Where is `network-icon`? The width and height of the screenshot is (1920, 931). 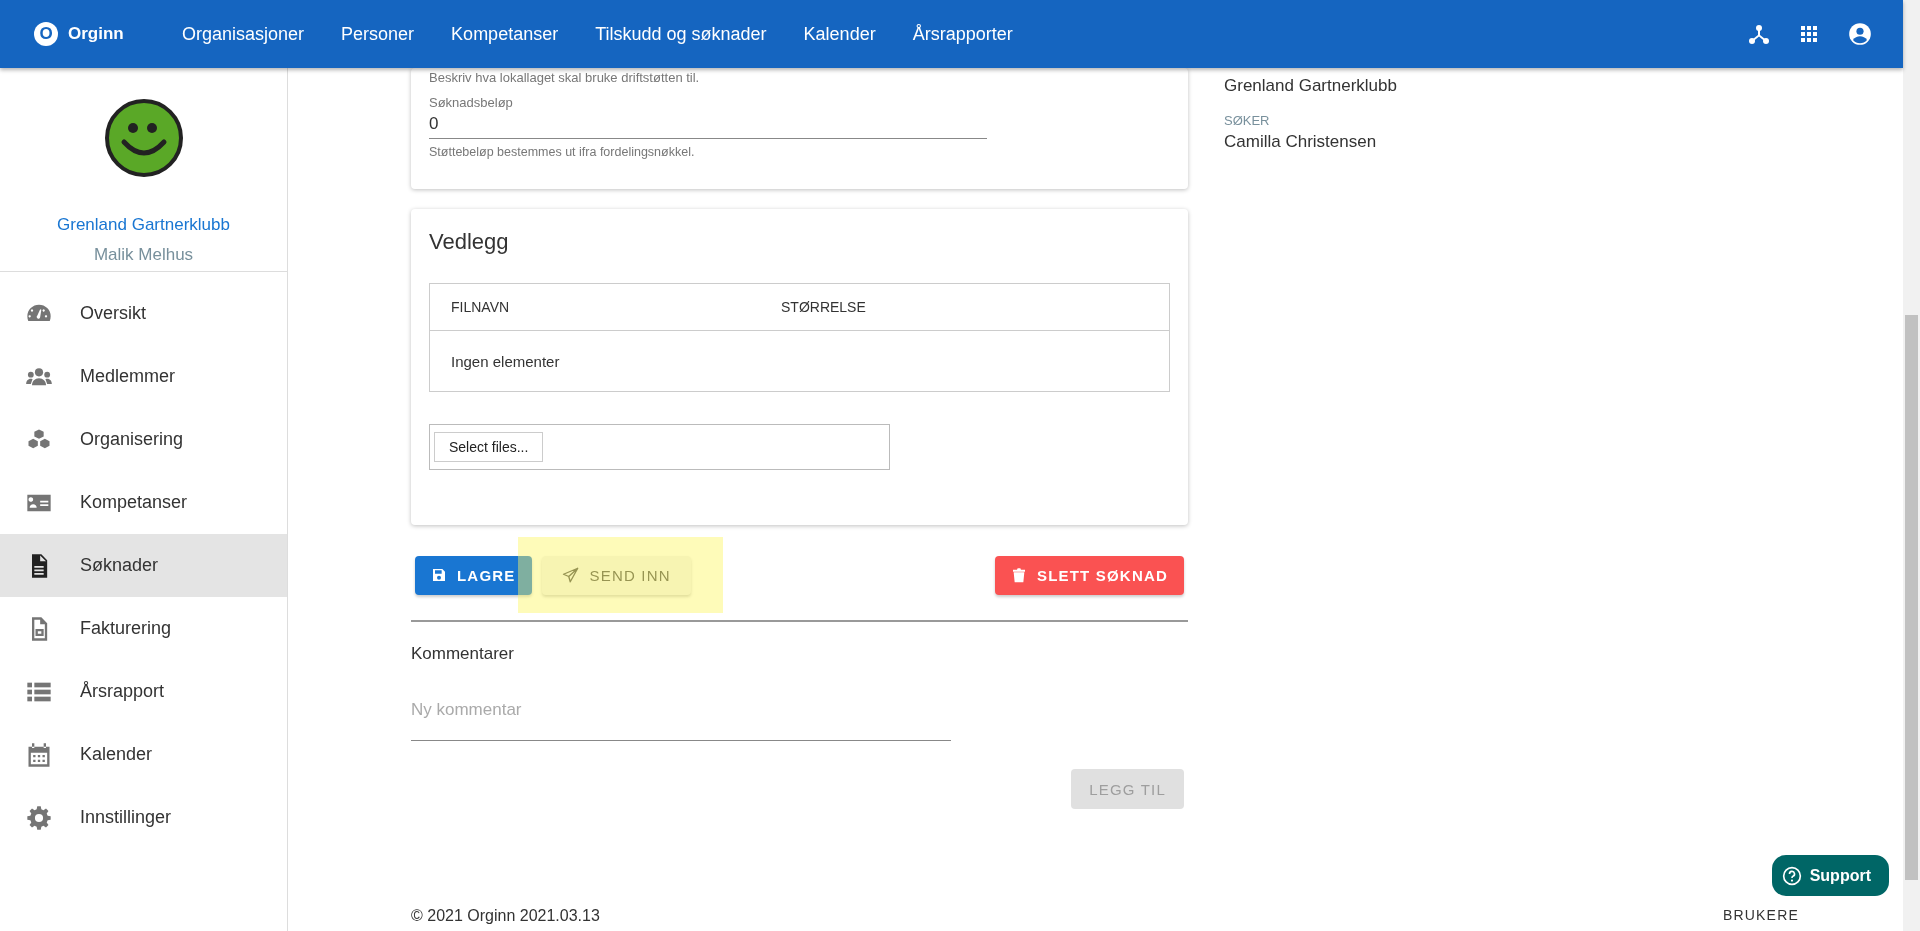
network-icon is located at coordinates (1759, 34).